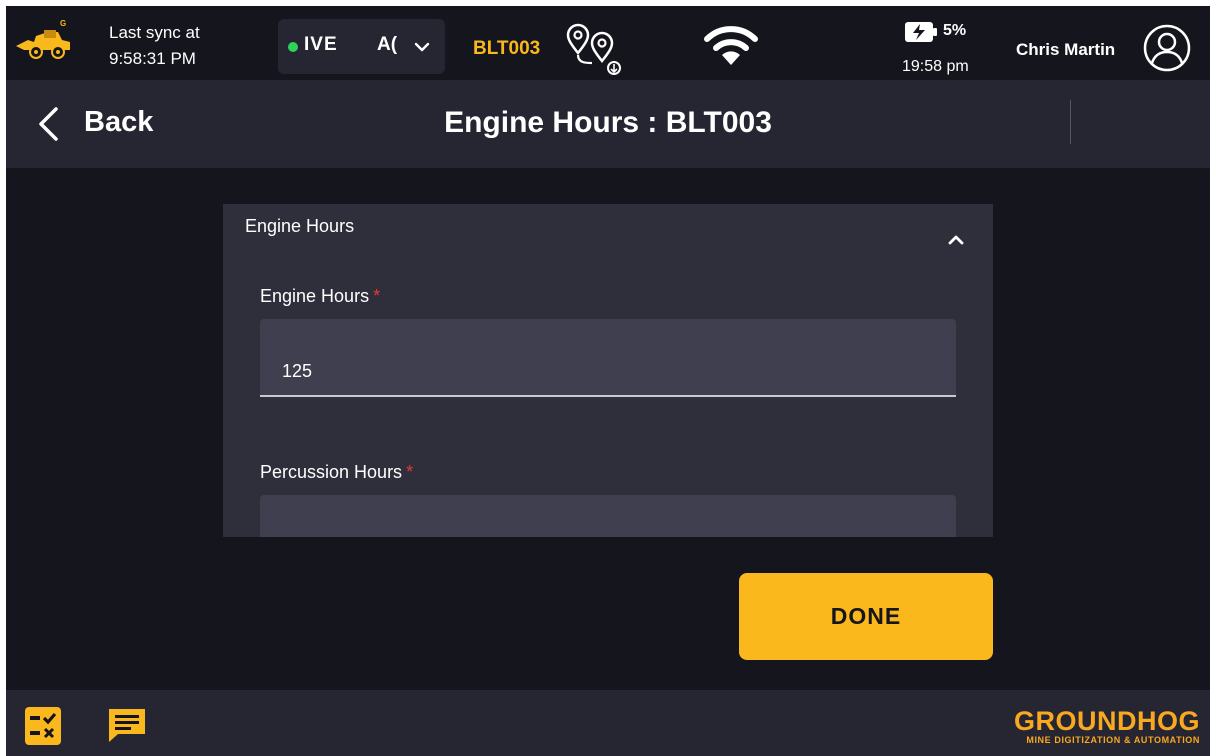  Describe the element at coordinates (1167, 48) in the screenshot. I see `user-avatar-icon` at that location.